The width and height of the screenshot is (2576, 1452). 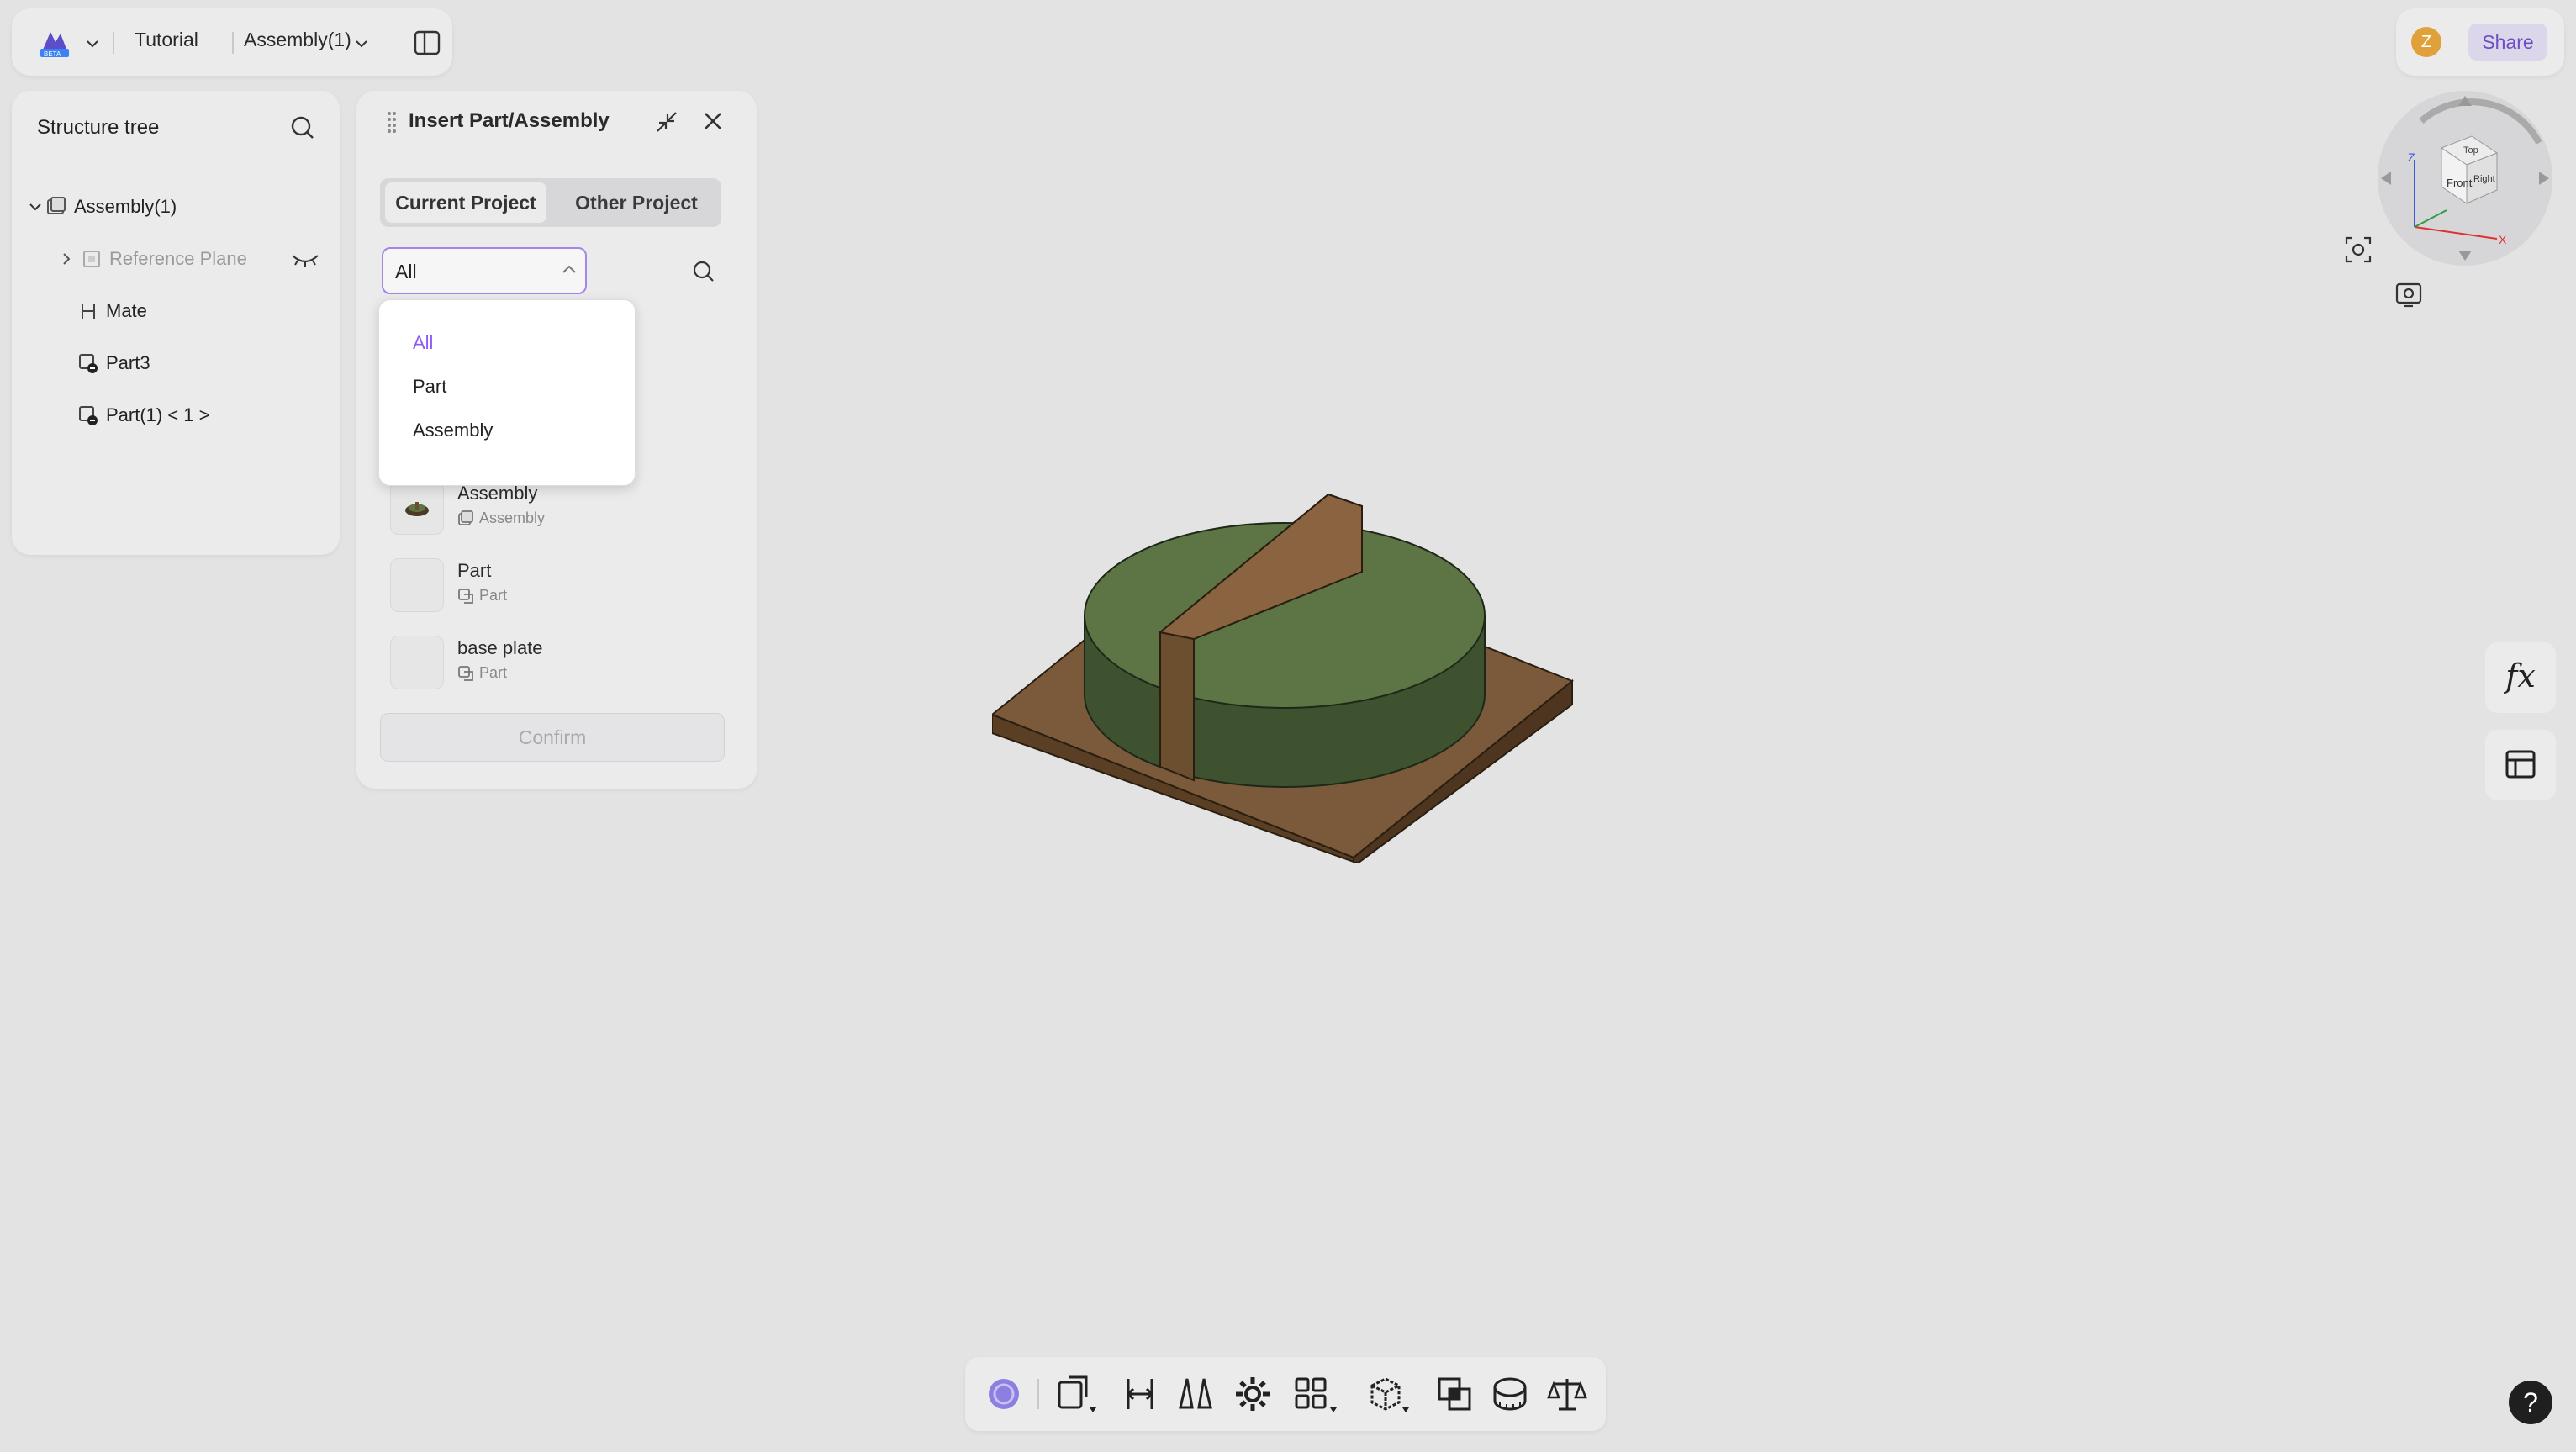 I want to click on hidden-eye-icon, so click(x=305, y=260).